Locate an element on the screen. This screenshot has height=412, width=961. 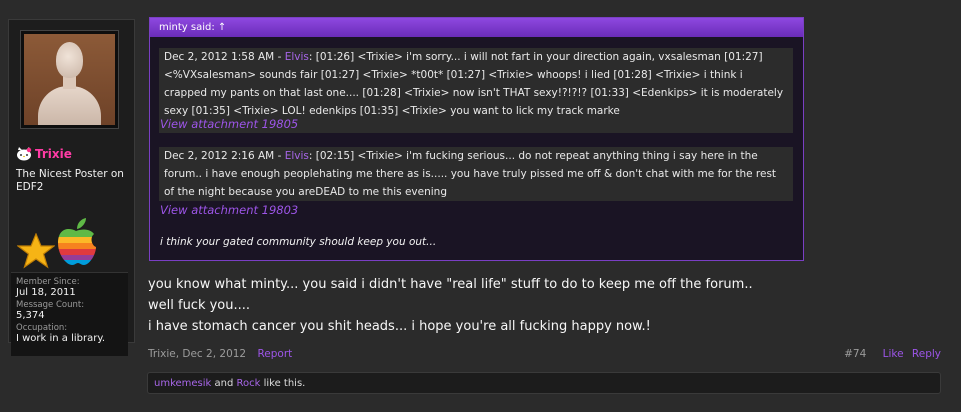
occupation-label: Occupation: is located at coordinates (42, 328).